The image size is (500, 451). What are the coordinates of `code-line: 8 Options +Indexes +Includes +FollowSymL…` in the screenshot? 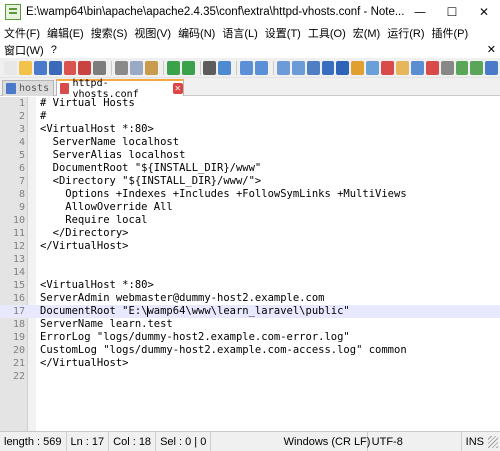 It's located at (250, 194).